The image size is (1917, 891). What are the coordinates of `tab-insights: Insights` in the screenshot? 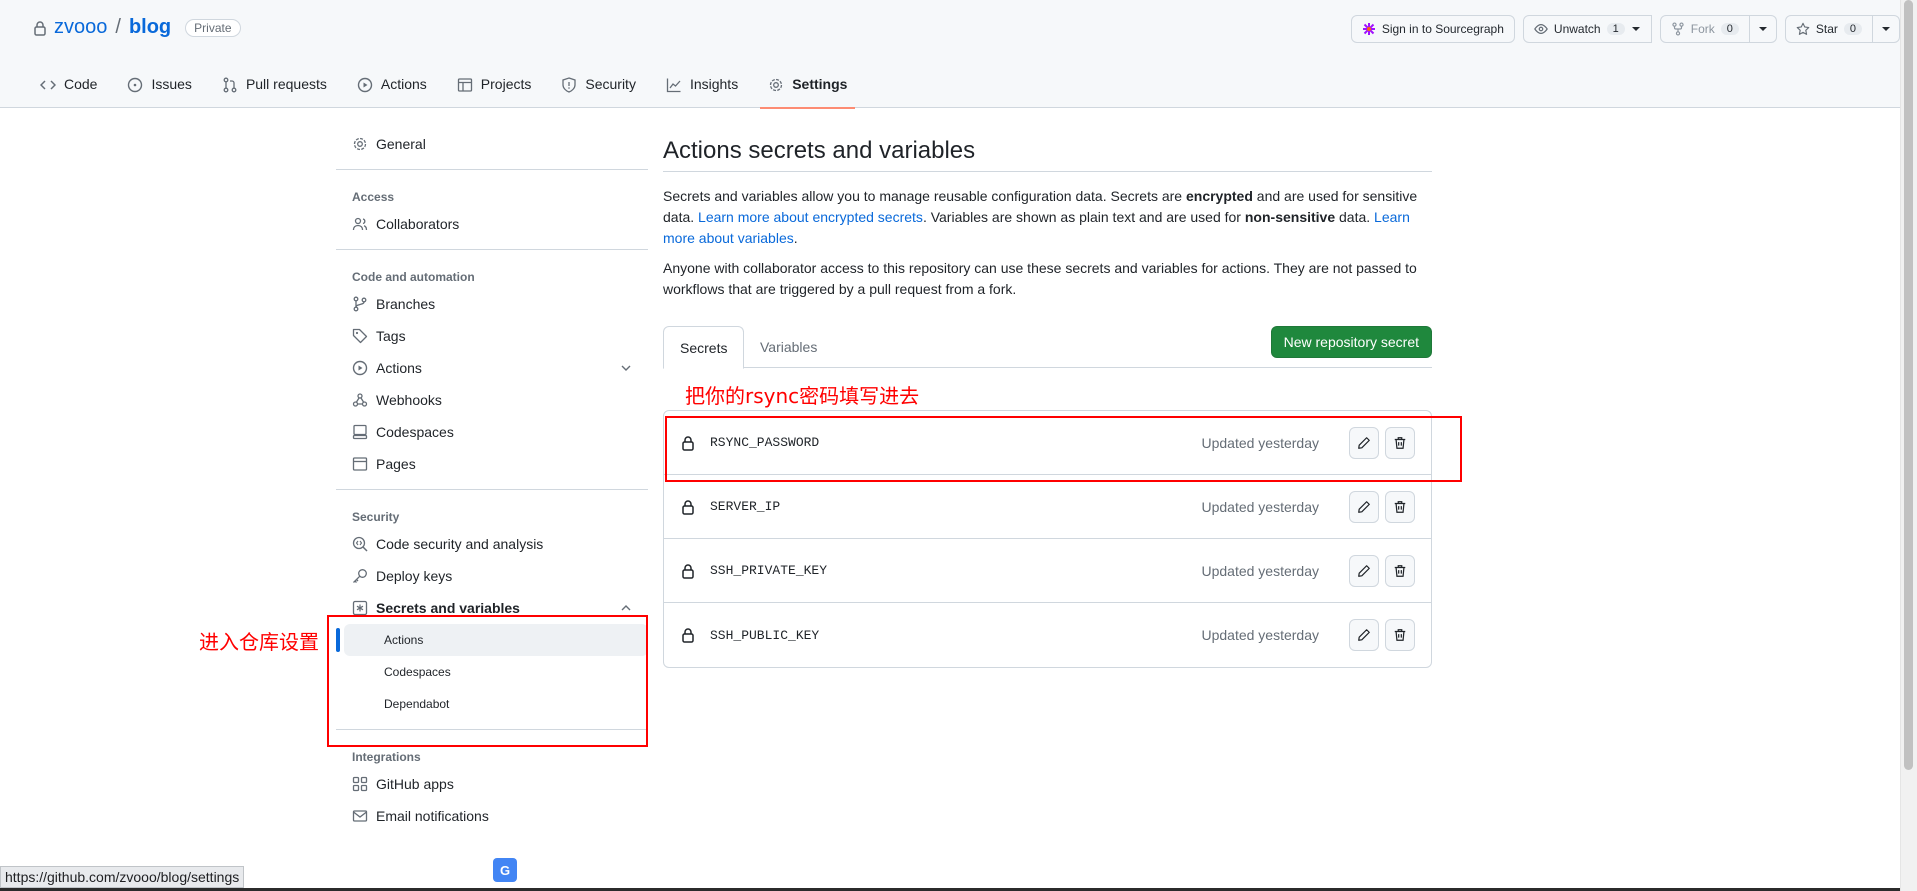 It's located at (702, 89).